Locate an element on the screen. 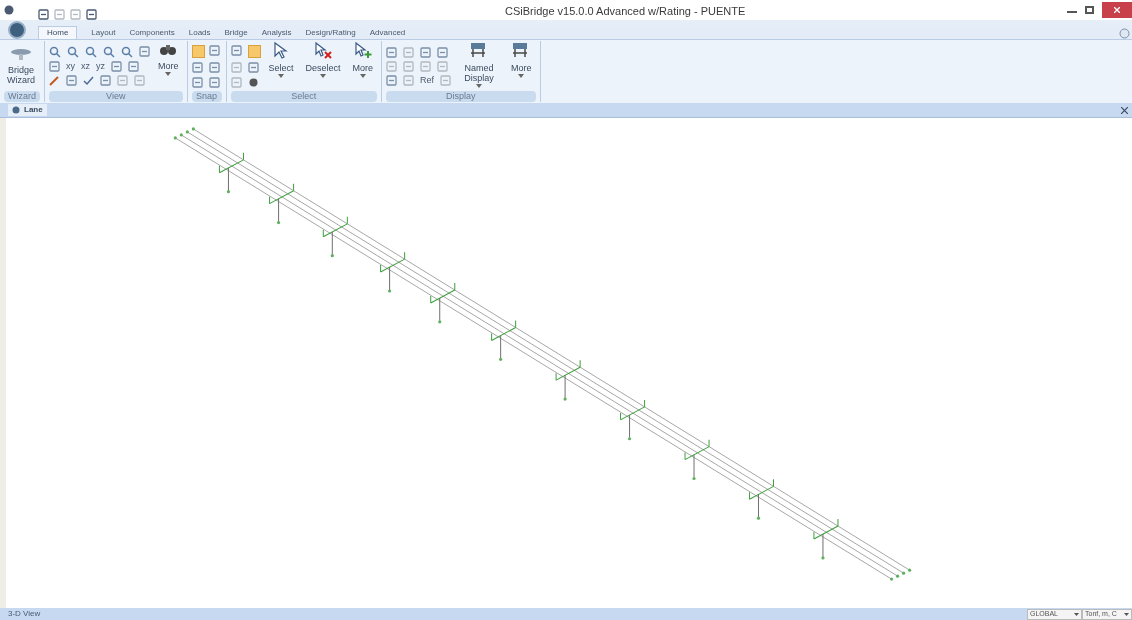 The height and width of the screenshot is (620, 1132). ribbon-tab: Bridge is located at coordinates (236, 33).